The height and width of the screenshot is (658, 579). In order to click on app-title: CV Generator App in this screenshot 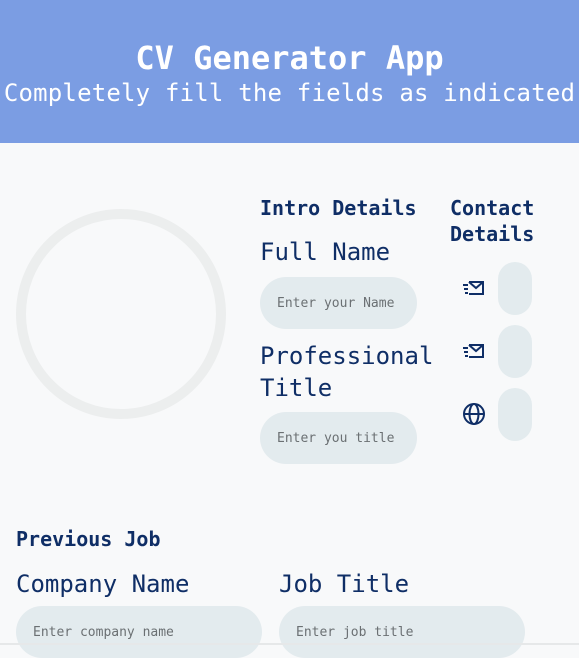, I will do `click(289, 58)`.